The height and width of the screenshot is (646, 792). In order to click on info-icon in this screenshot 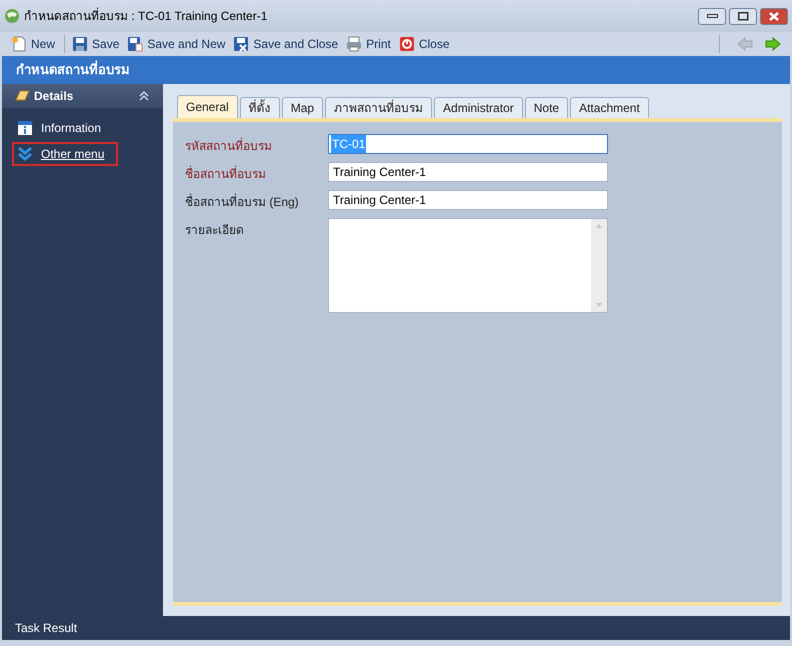, I will do `click(25, 128)`.